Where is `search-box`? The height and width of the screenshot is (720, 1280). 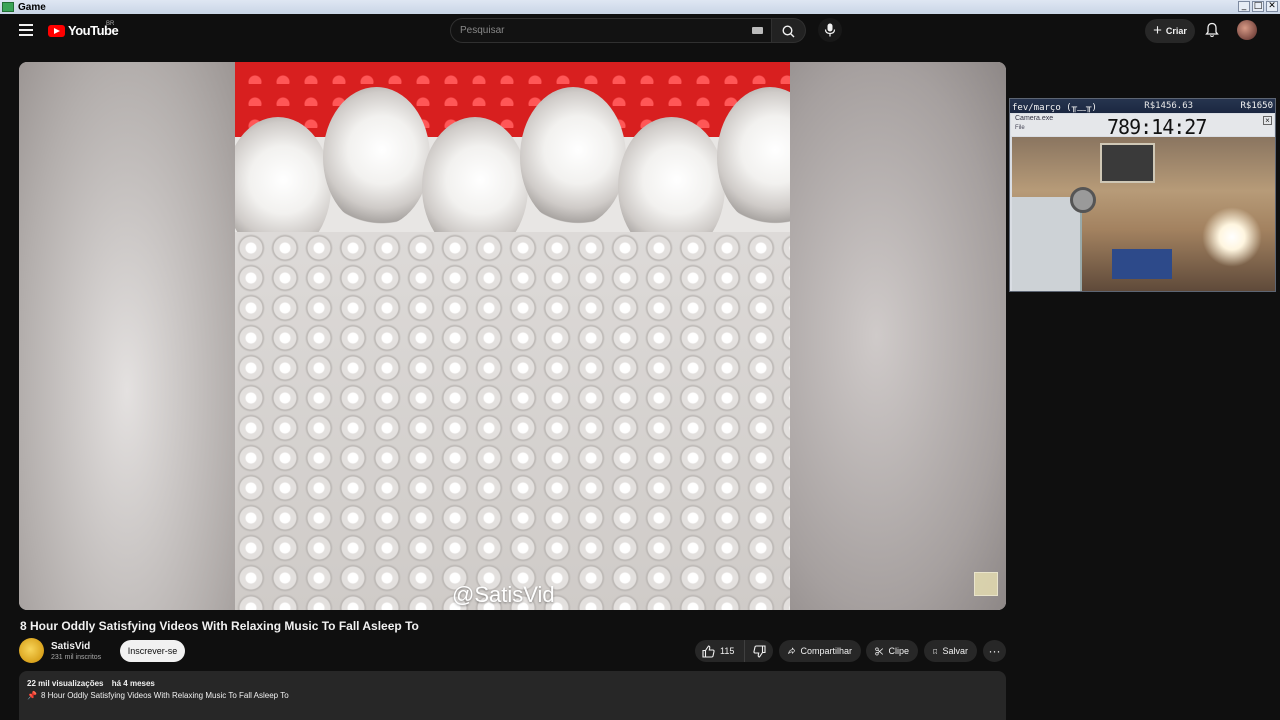 search-box is located at coordinates (611, 30).